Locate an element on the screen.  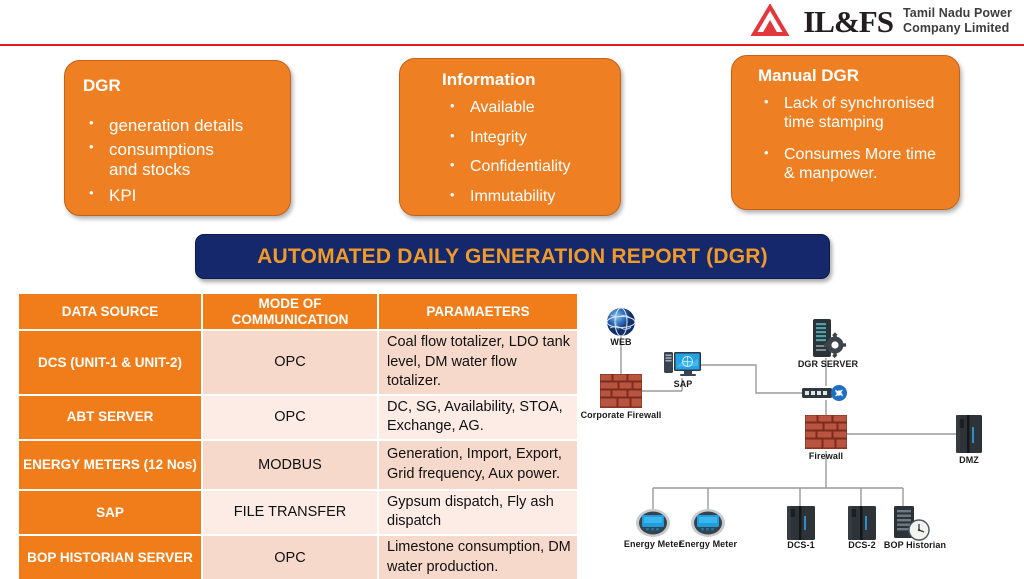
list-item: consumptionsand stocks is located at coordinates (179, 159).